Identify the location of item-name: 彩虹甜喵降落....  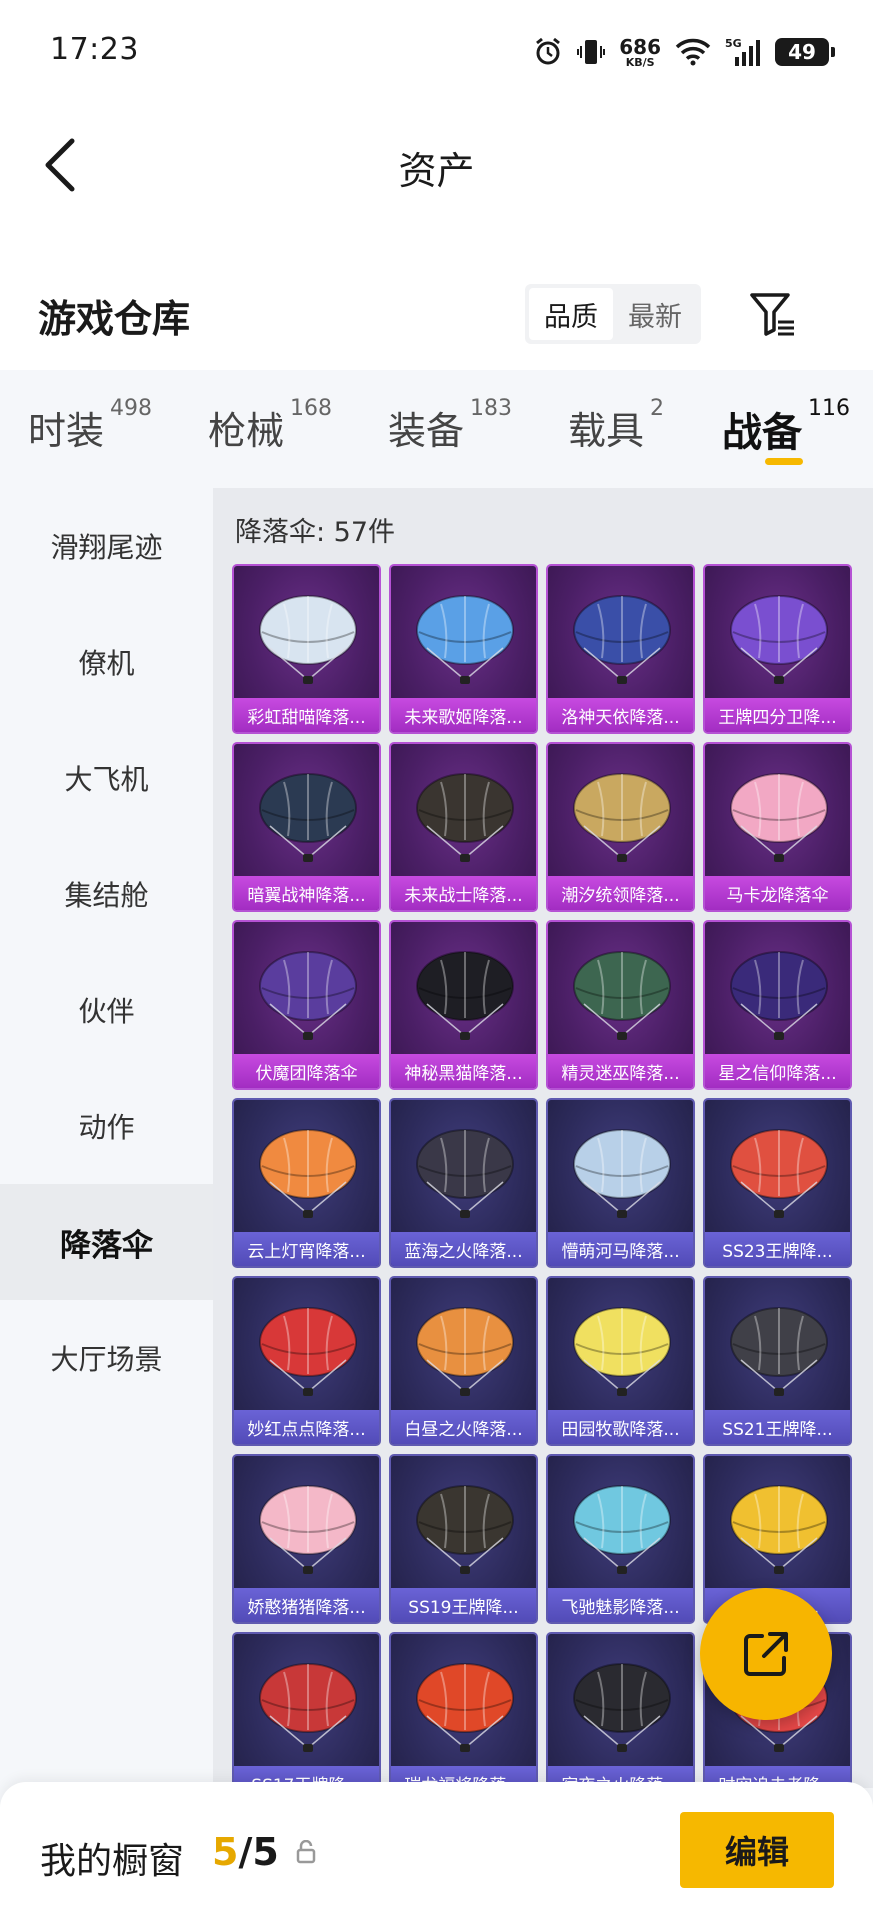
(306, 715).